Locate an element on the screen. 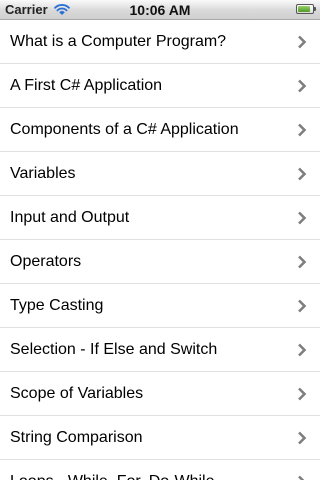  status-bar: Carrier 10:06 AM is located at coordinates (160, 10).